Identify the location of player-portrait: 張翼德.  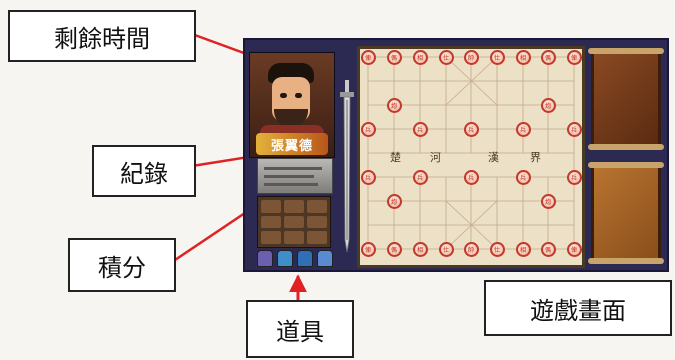
(292, 105).